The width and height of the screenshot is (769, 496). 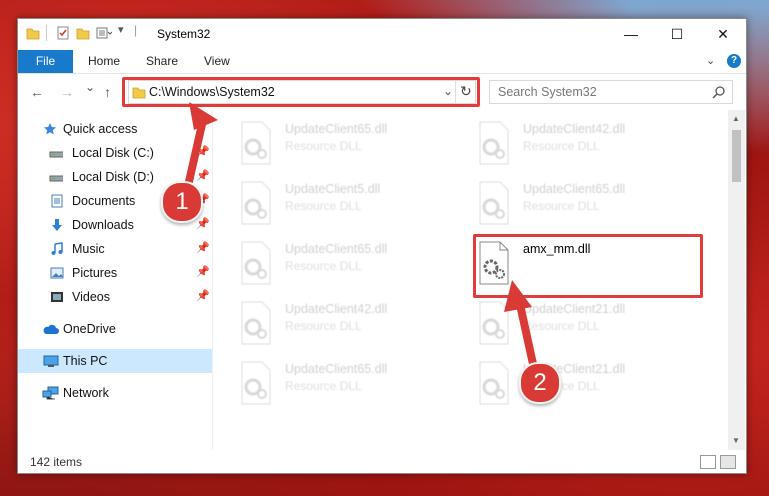 I want to click on step-badge-1: 1, so click(x=182, y=202).